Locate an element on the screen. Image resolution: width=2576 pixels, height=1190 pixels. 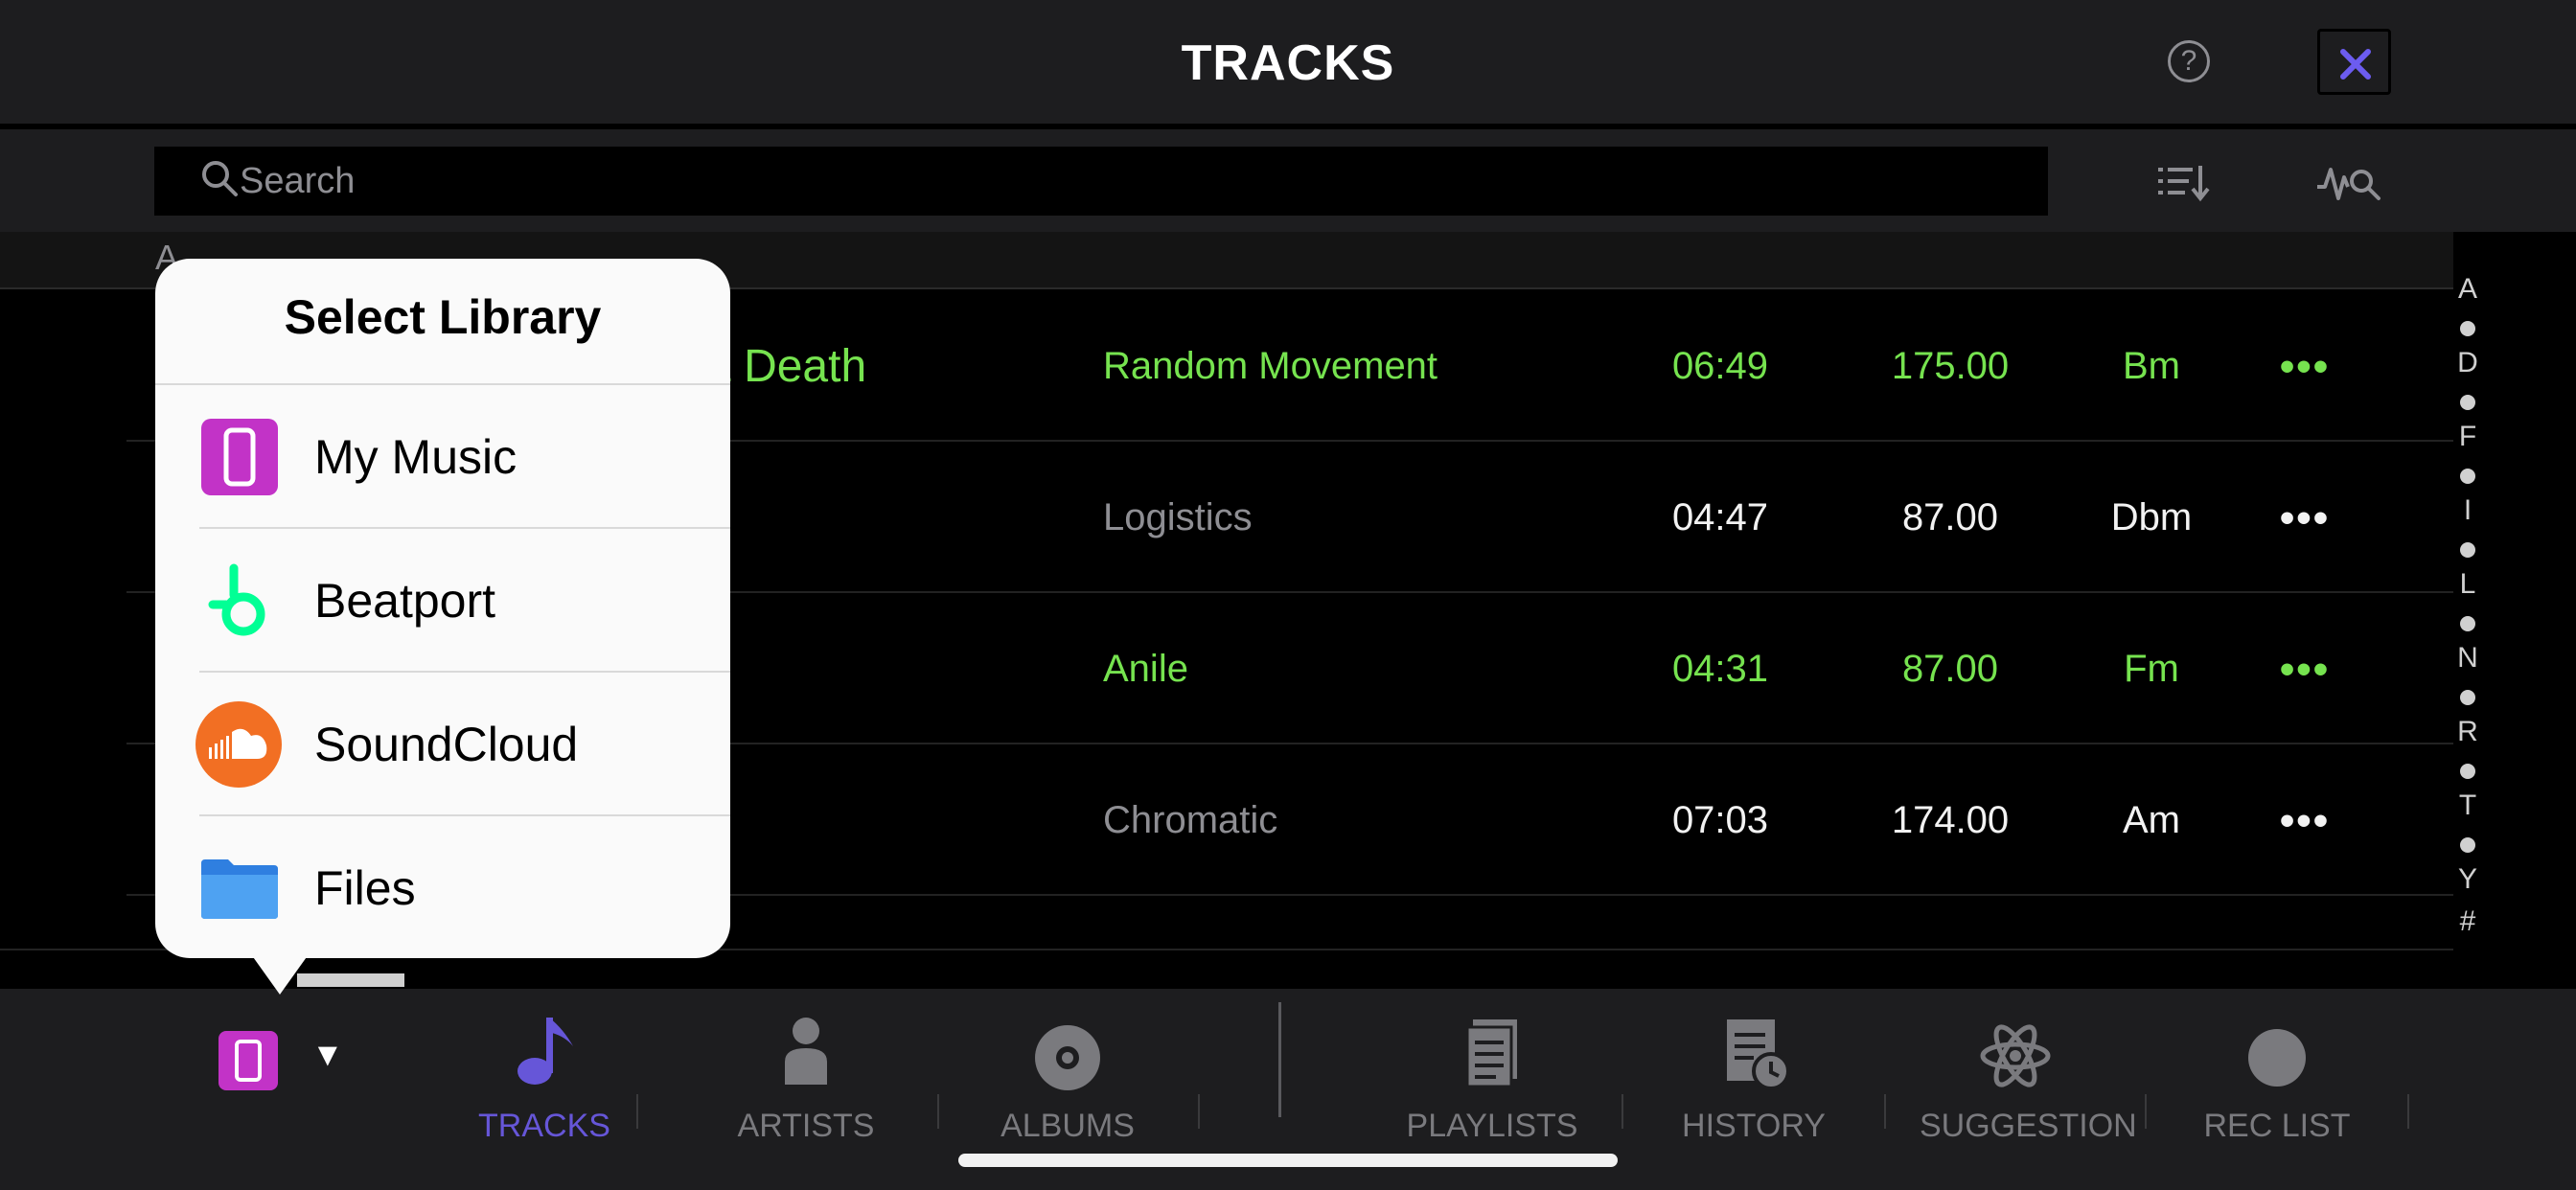
track-key: Fm is located at coordinates (2151, 669).